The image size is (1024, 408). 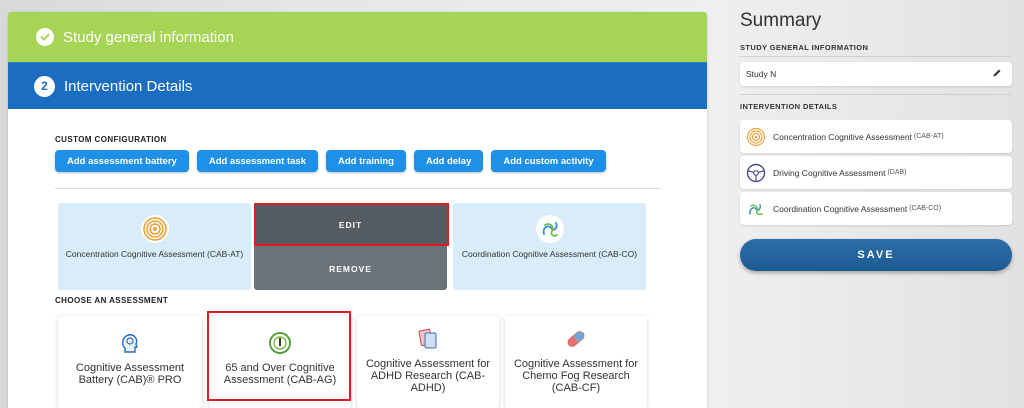 What do you see at coordinates (576, 339) in the screenshot?
I see `pill-icon` at bounding box center [576, 339].